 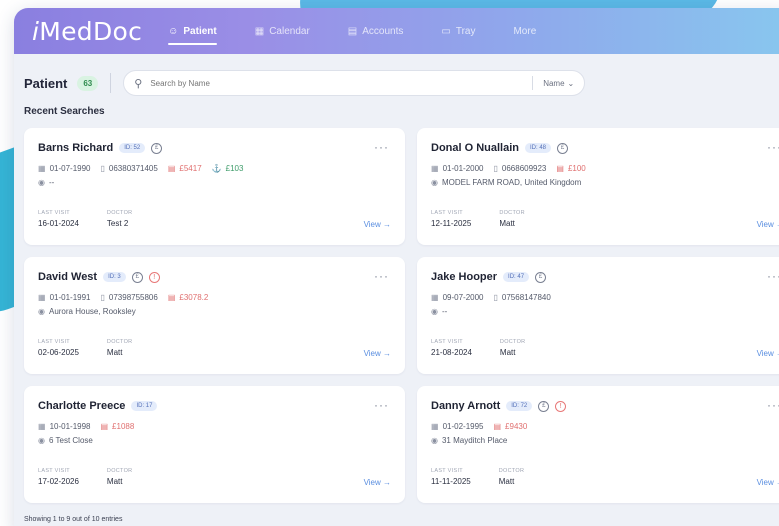 I want to click on date-of-birth: 01-01-2000, so click(x=463, y=168).